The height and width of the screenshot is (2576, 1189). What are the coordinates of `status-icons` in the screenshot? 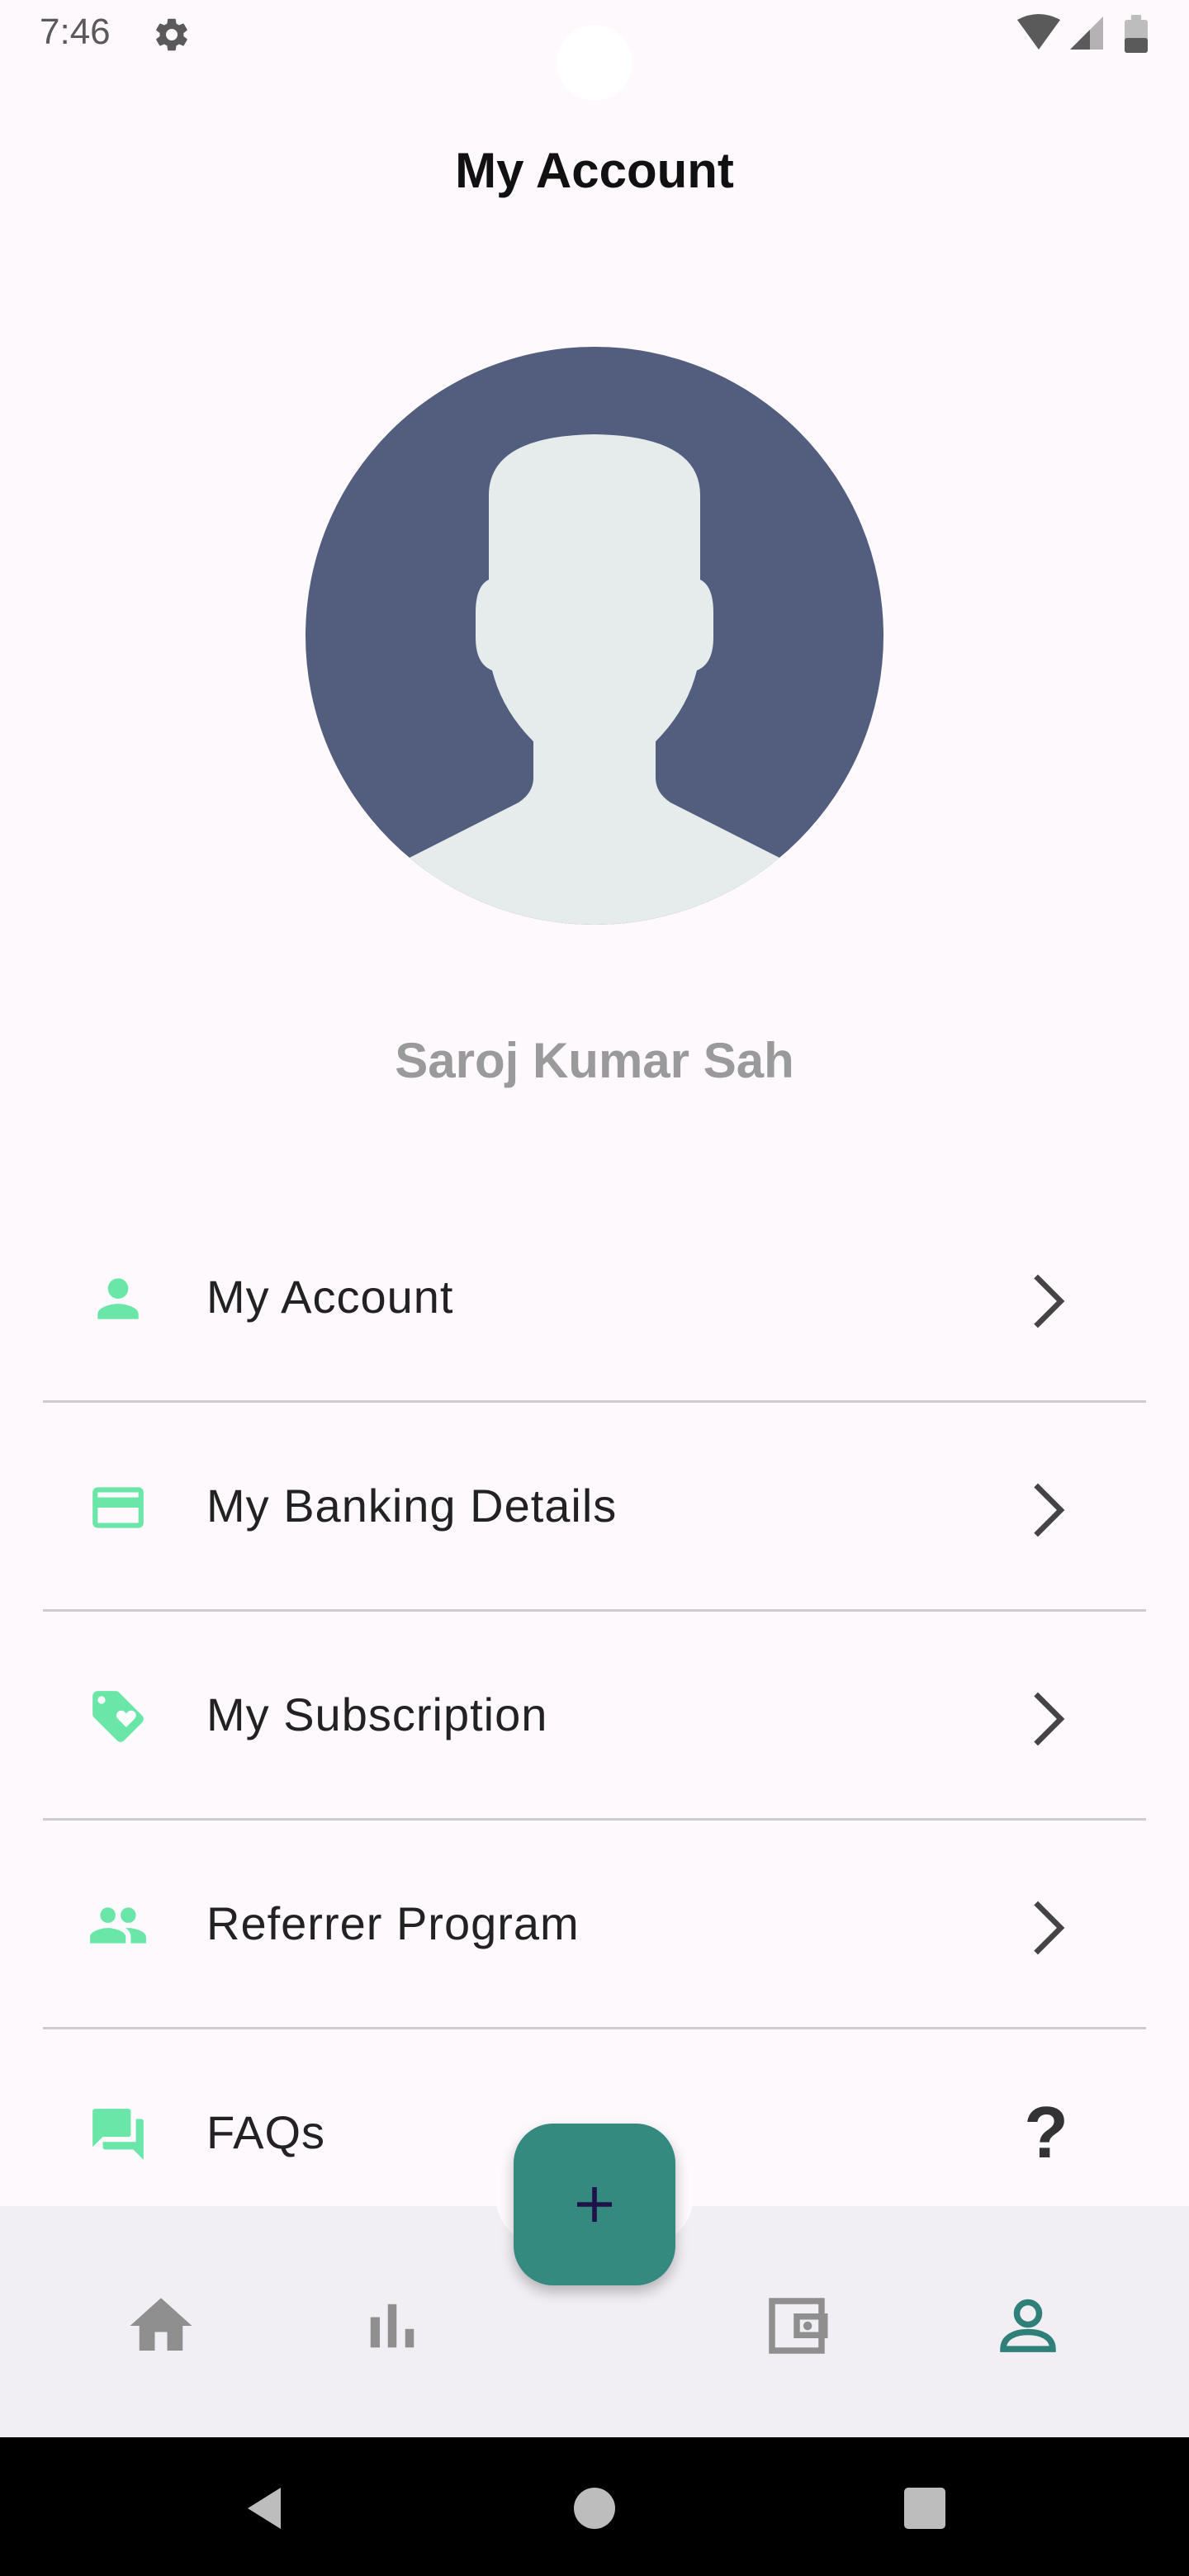 It's located at (1082, 33).